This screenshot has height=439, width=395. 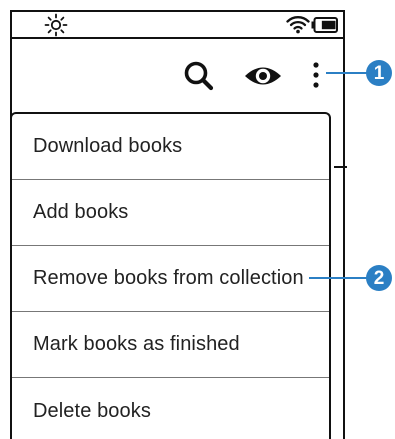 What do you see at coordinates (328, 25) in the screenshot?
I see `battery-level-fill` at bounding box center [328, 25].